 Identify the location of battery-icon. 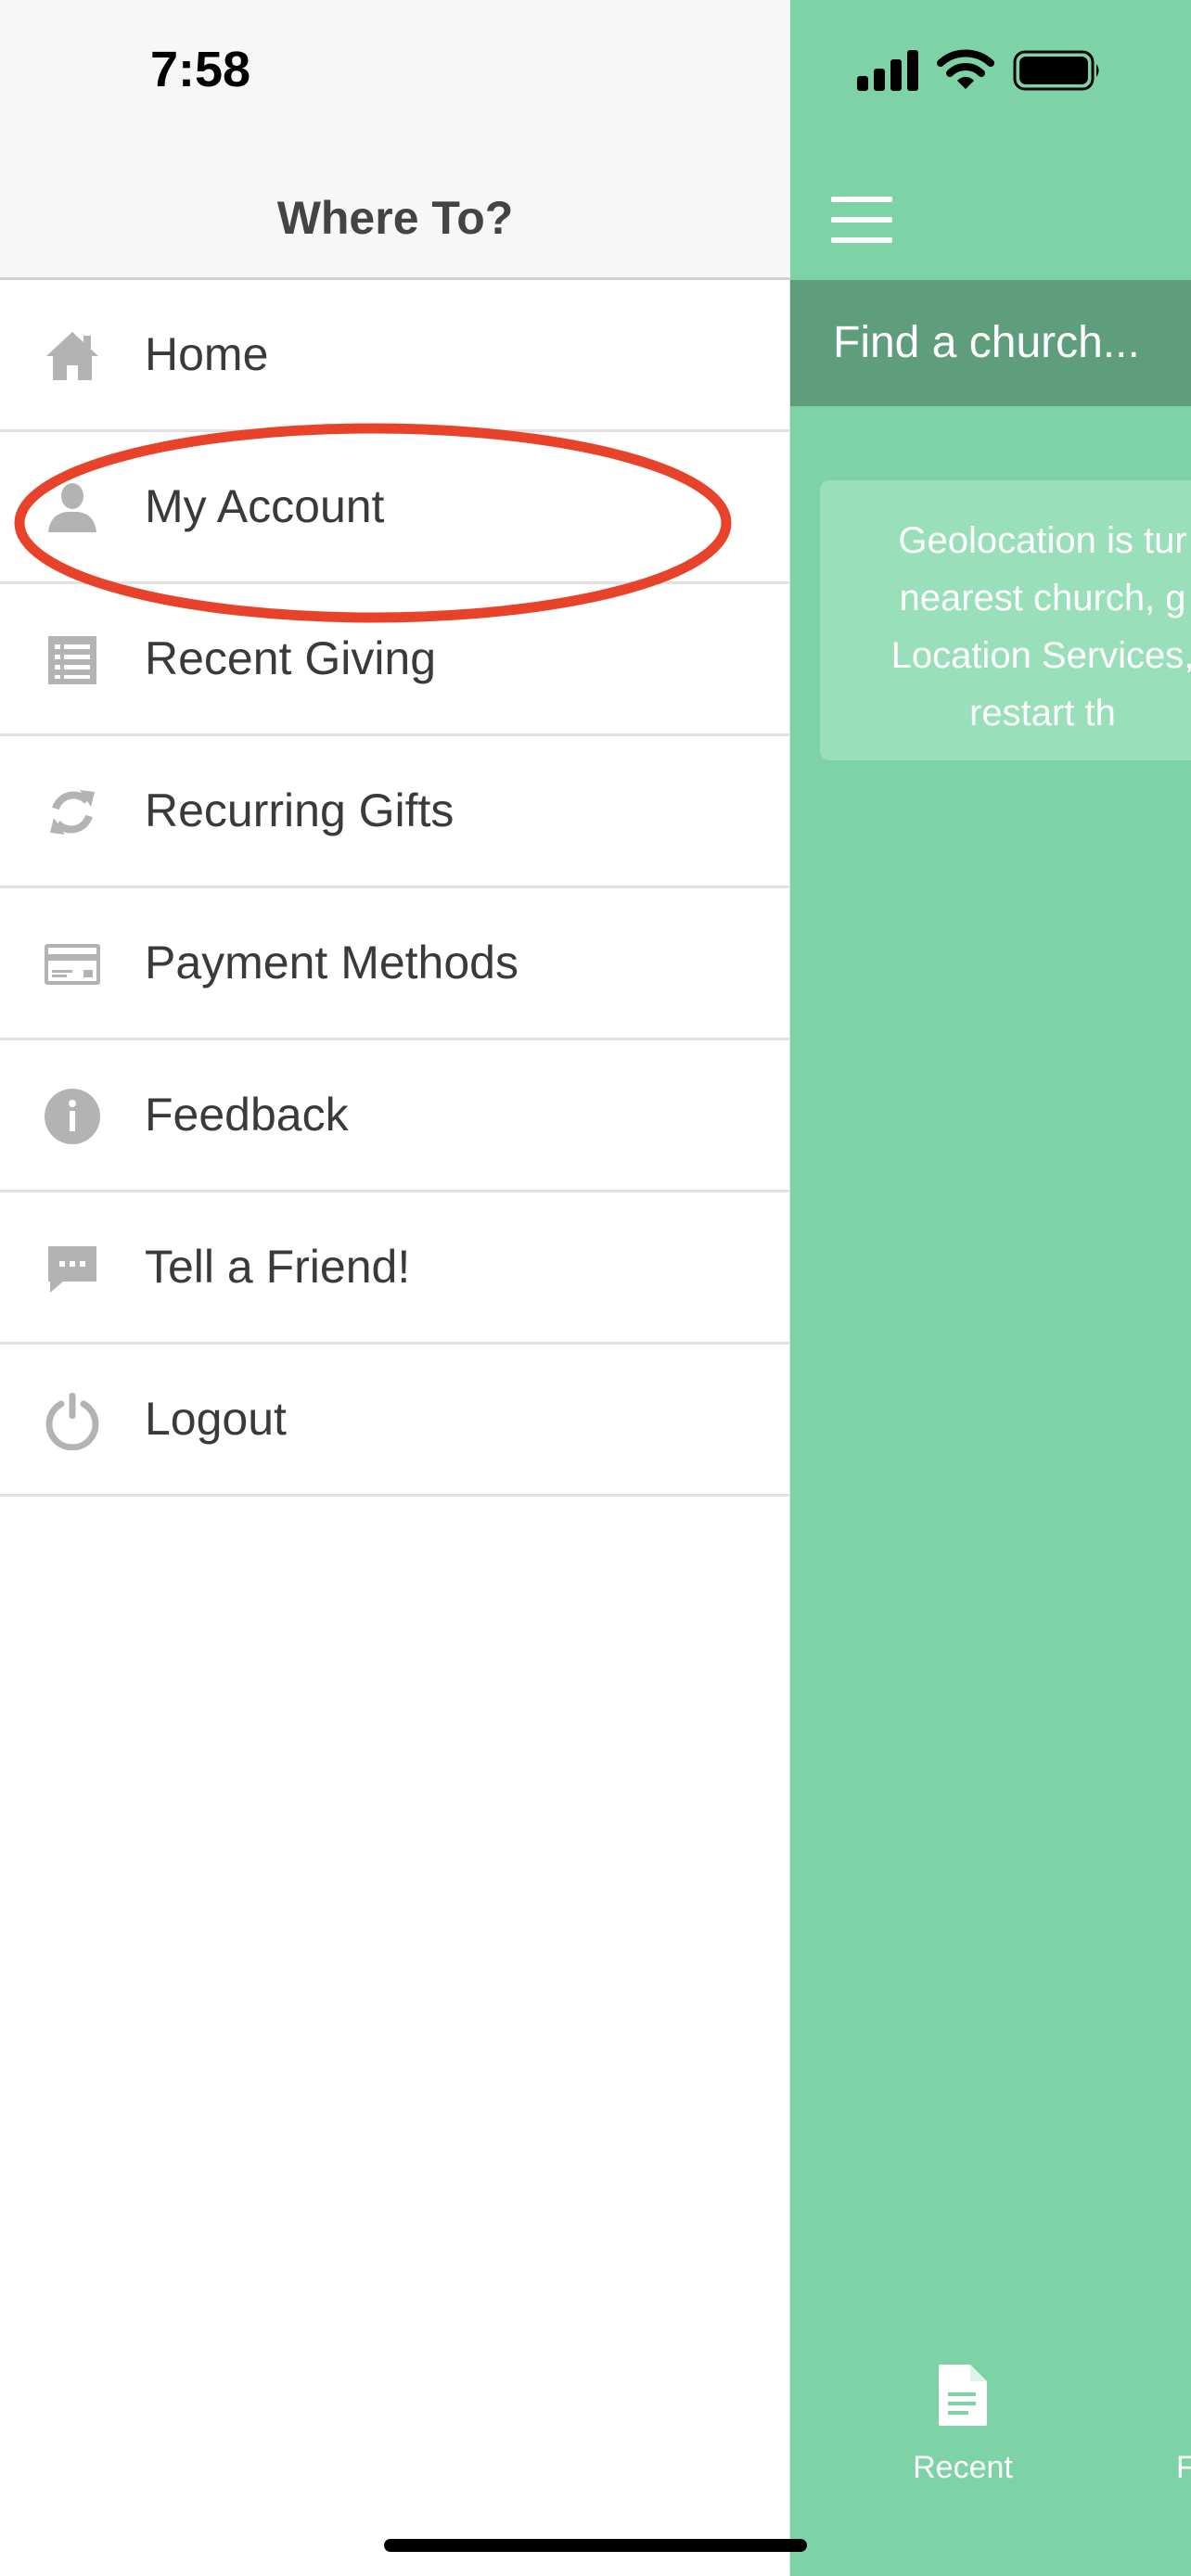
(1056, 71).